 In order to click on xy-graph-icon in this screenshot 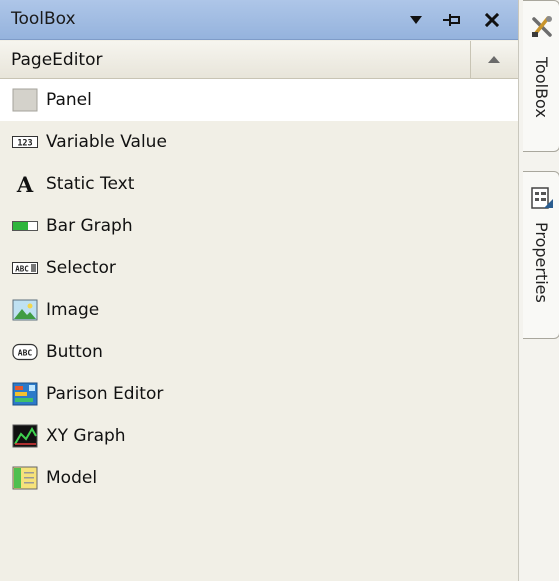, I will do `click(25, 436)`.